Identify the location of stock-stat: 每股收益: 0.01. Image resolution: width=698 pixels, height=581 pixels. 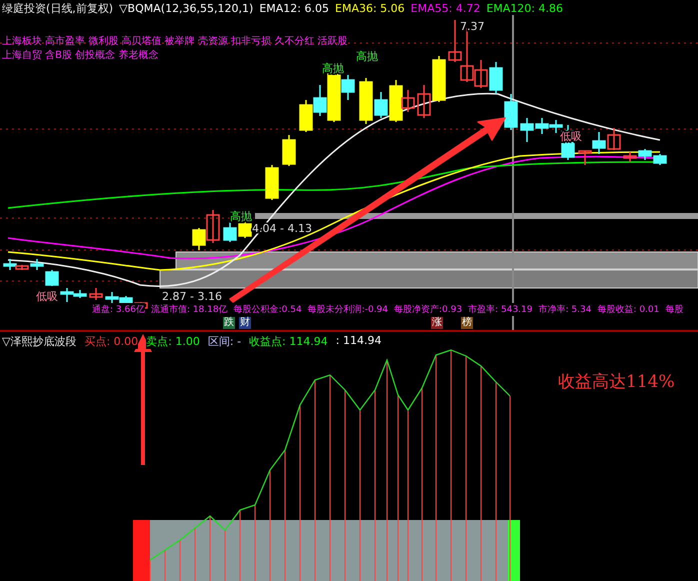
(628, 309).